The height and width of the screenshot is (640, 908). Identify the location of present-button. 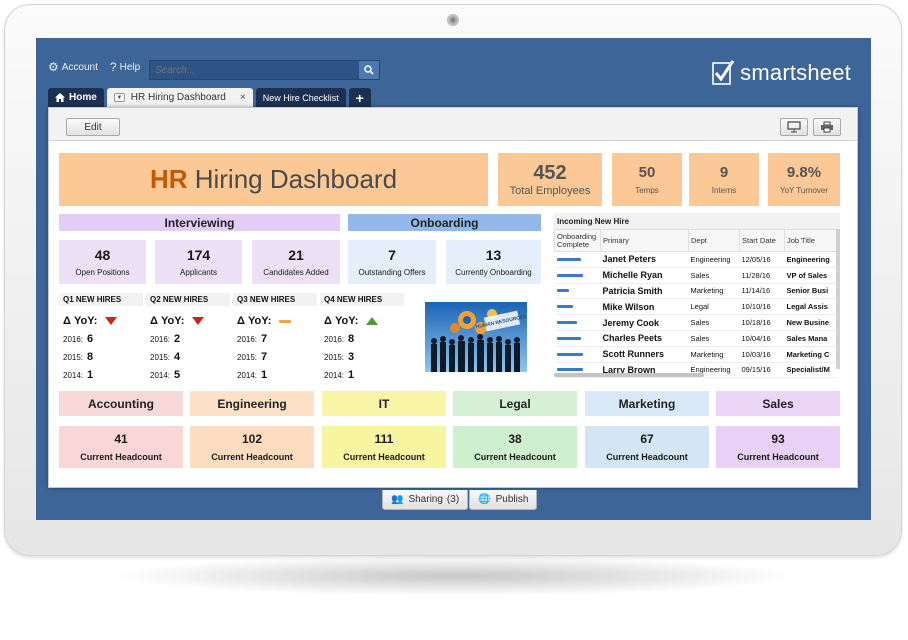
(794, 127).